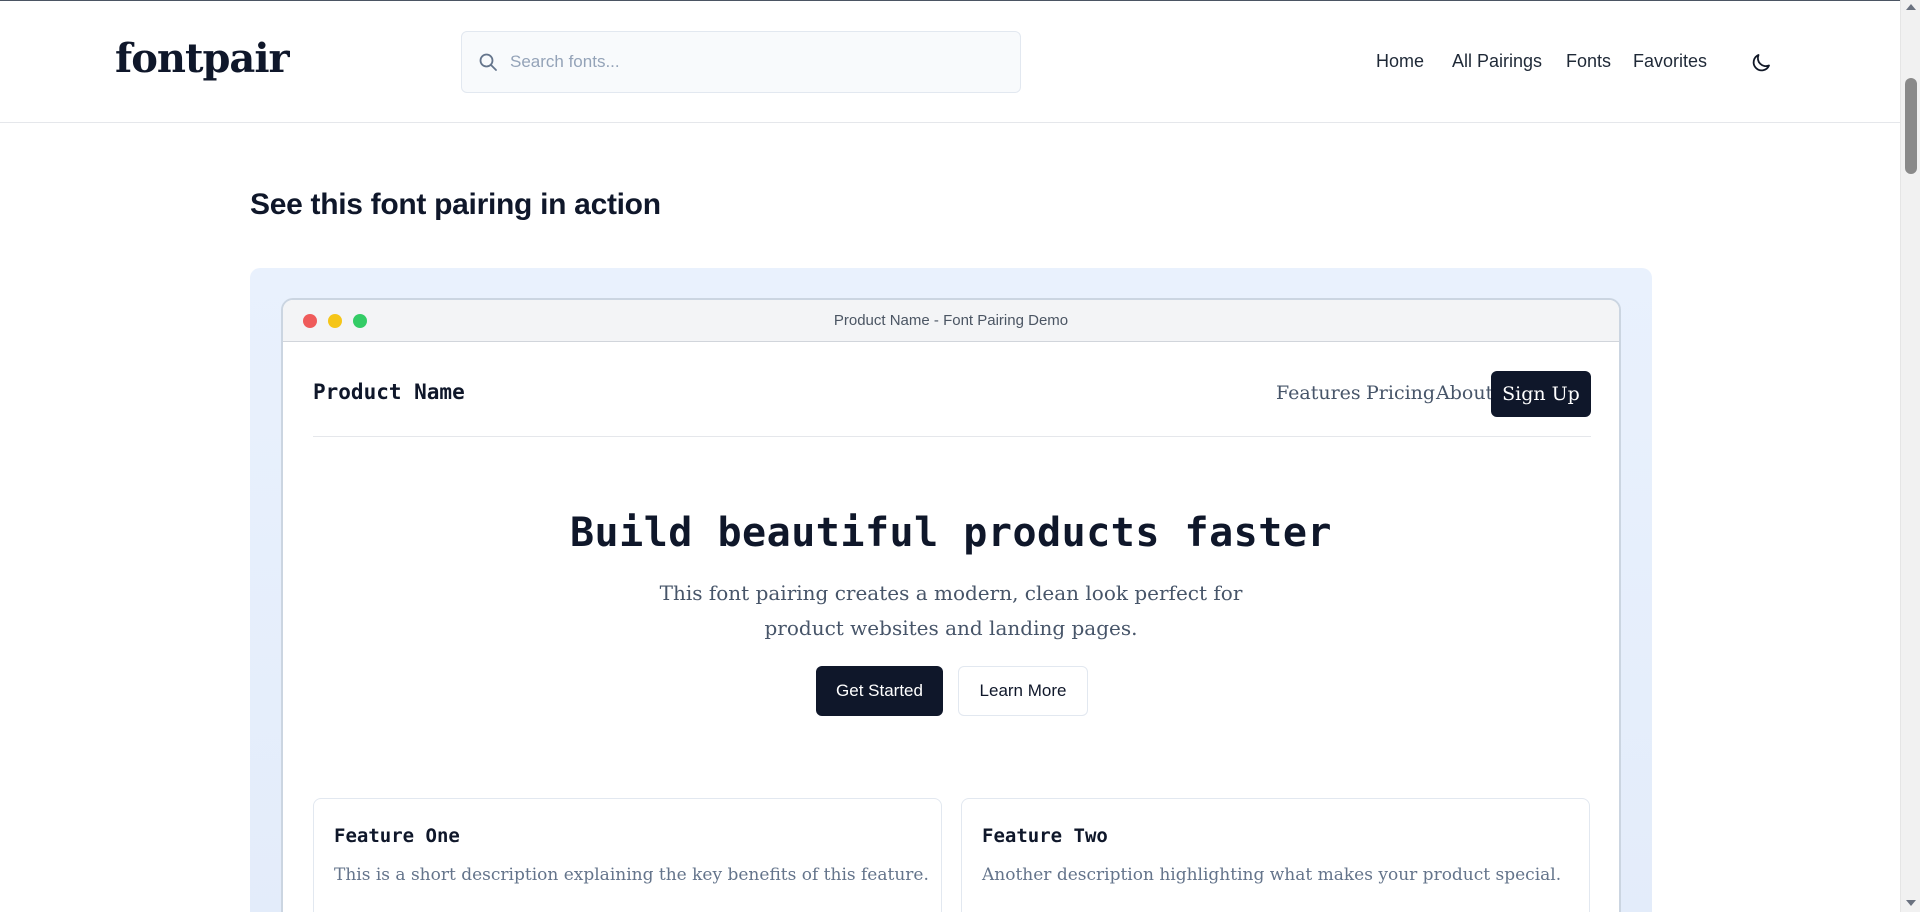 The image size is (1920, 912). Describe the element at coordinates (1911, 903) in the screenshot. I see `scroll-down-arrow-icon` at that location.